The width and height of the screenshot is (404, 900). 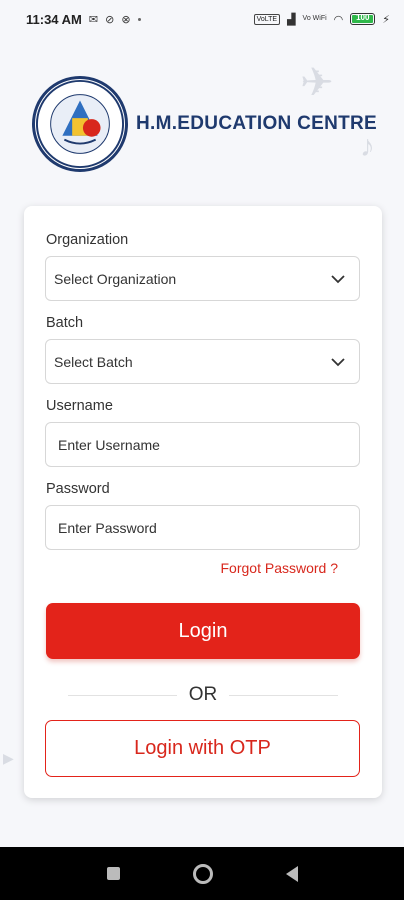 I want to click on charging-icon: ⚡, so click(x=386, y=19).